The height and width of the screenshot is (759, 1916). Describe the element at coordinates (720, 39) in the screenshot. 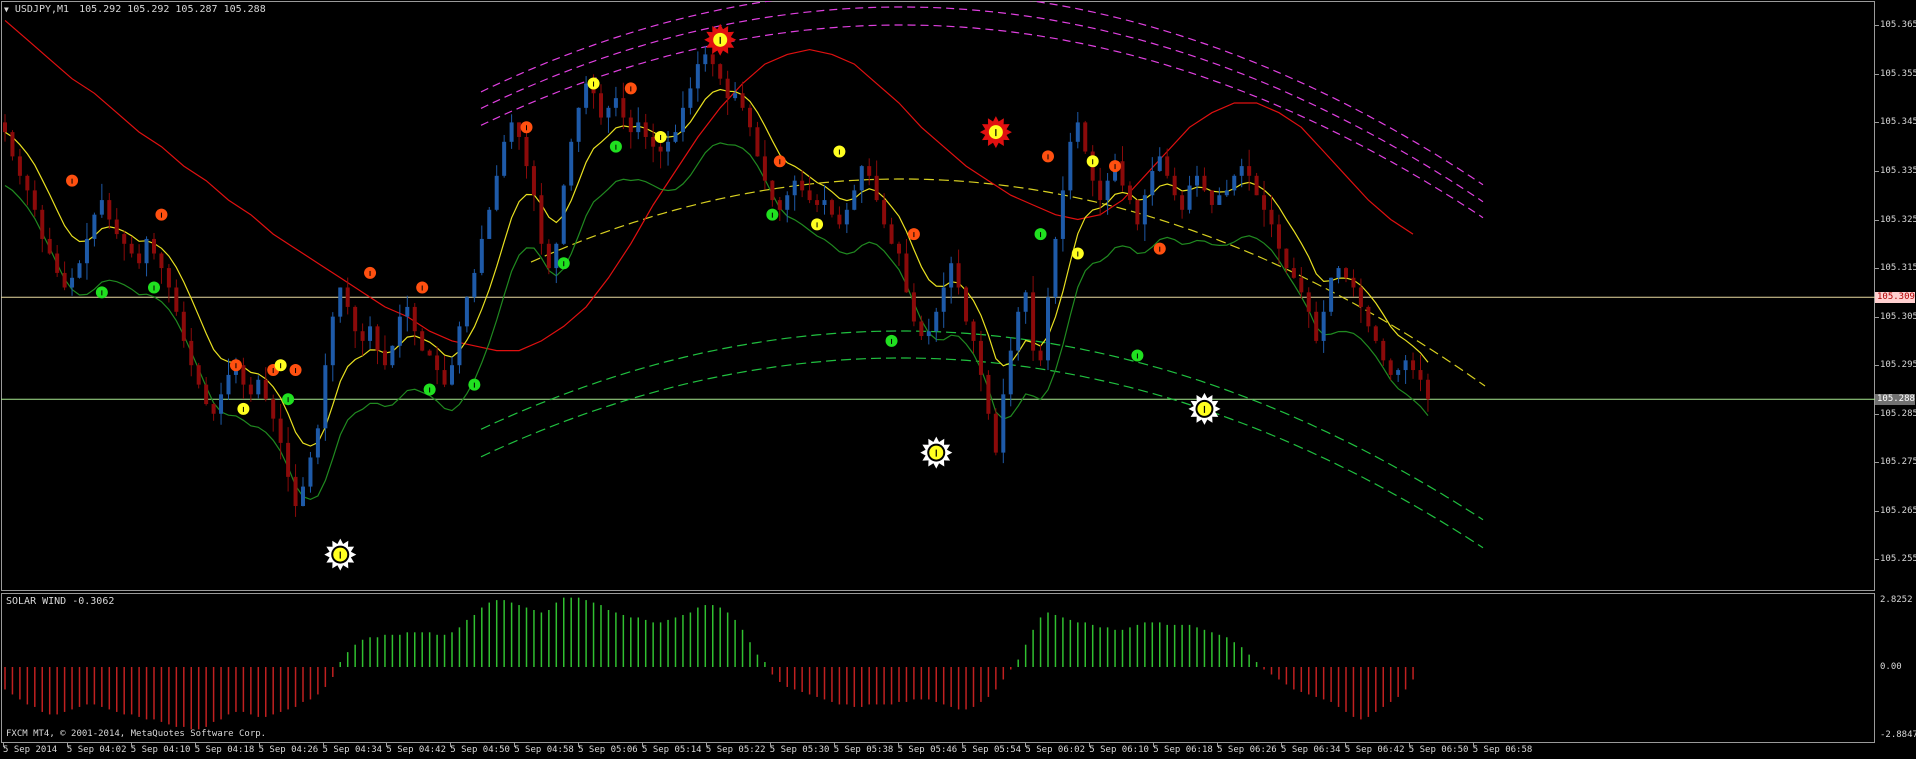

I see `sun-marker-red` at that location.